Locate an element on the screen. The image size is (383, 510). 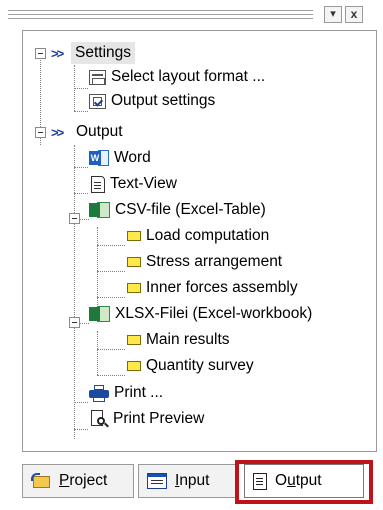
tree-node-label: Quantity survey is located at coordinates (200, 365).